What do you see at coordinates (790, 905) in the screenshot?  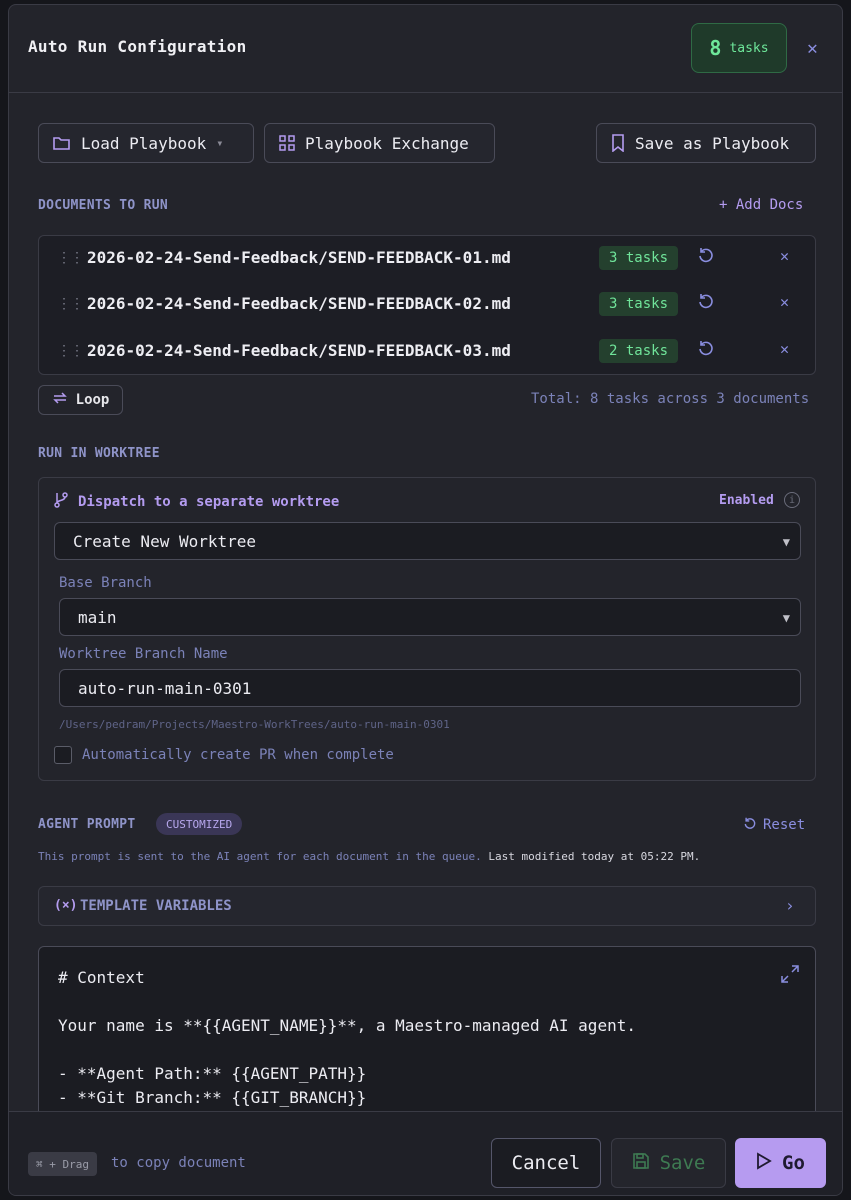 I see `chevron-right-icon: ›` at bounding box center [790, 905].